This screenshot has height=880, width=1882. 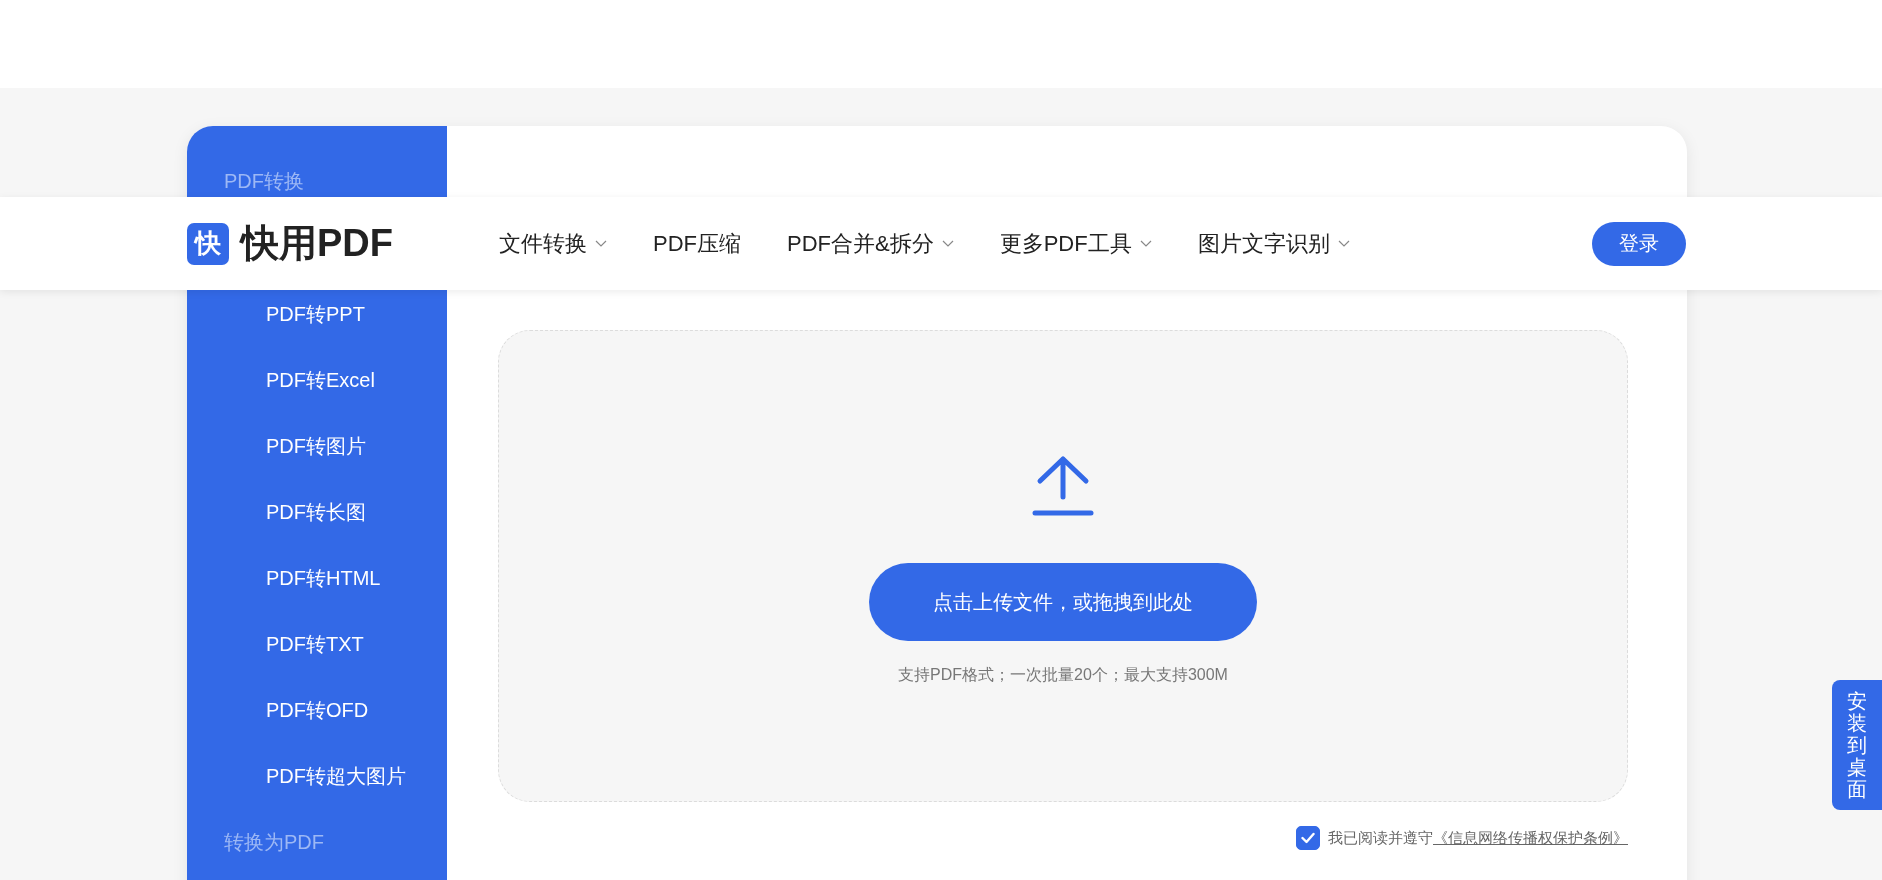 What do you see at coordinates (1063, 486) in the screenshot?
I see `upload-icon` at bounding box center [1063, 486].